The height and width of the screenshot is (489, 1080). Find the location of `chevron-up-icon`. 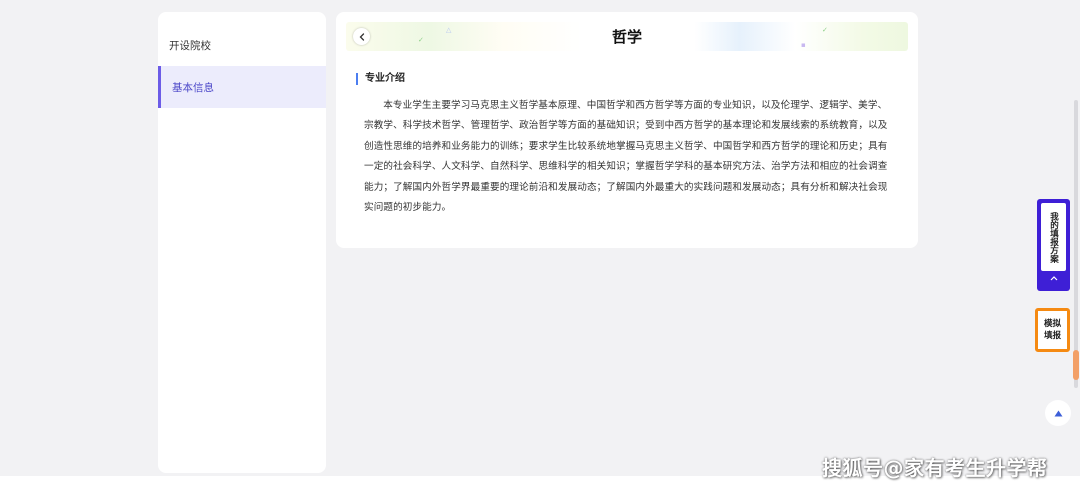

chevron-up-icon is located at coordinates (1053, 278).